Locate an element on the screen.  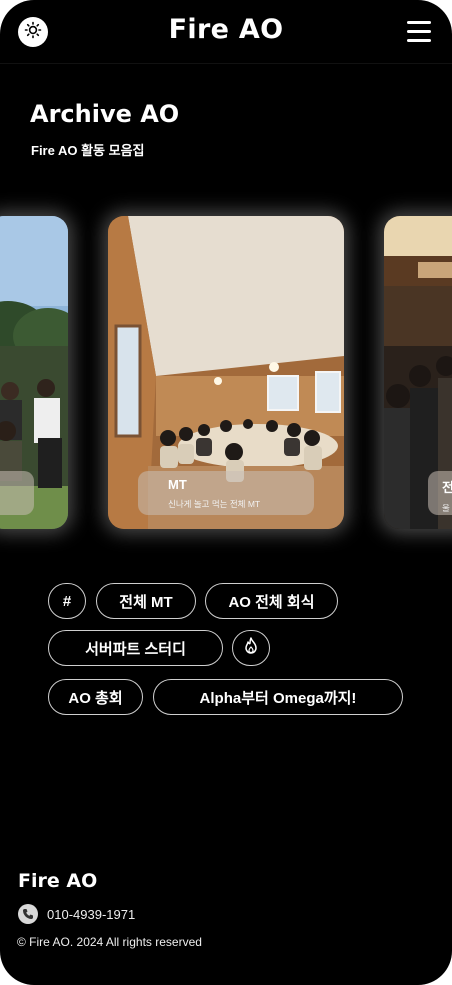
page-subtitle: Fire AO 활동 모음집 is located at coordinates (88, 150).